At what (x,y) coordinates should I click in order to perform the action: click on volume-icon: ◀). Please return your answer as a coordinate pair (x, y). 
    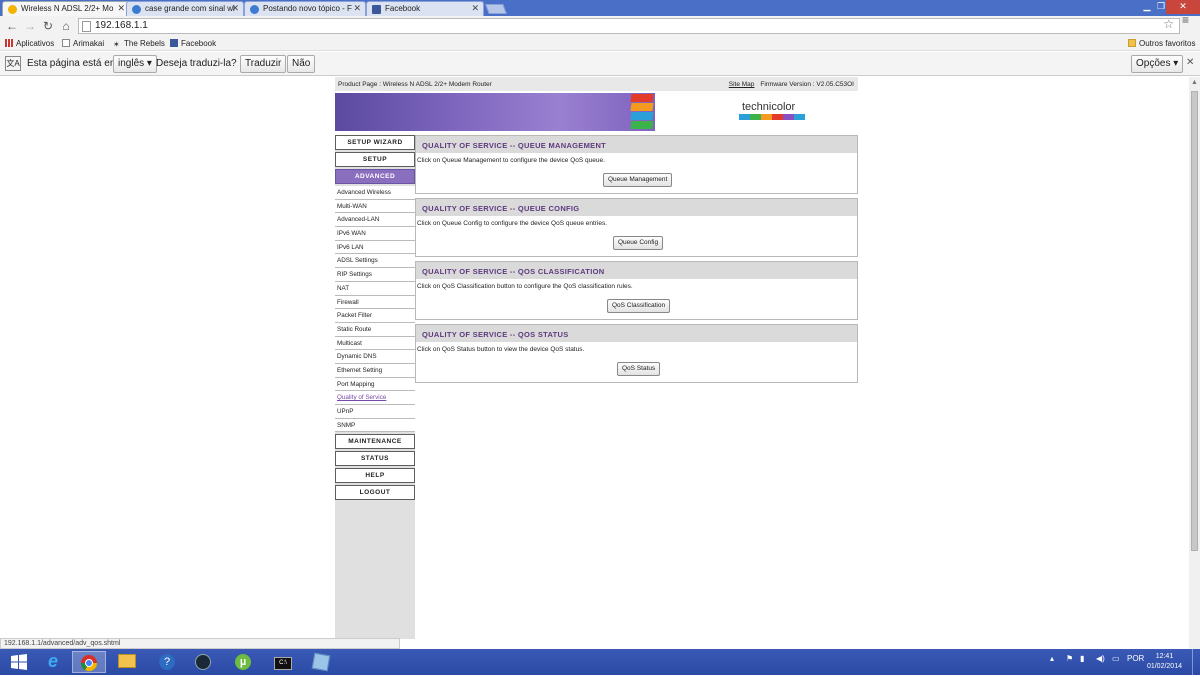
    Looking at the image, I should click on (1100, 658).